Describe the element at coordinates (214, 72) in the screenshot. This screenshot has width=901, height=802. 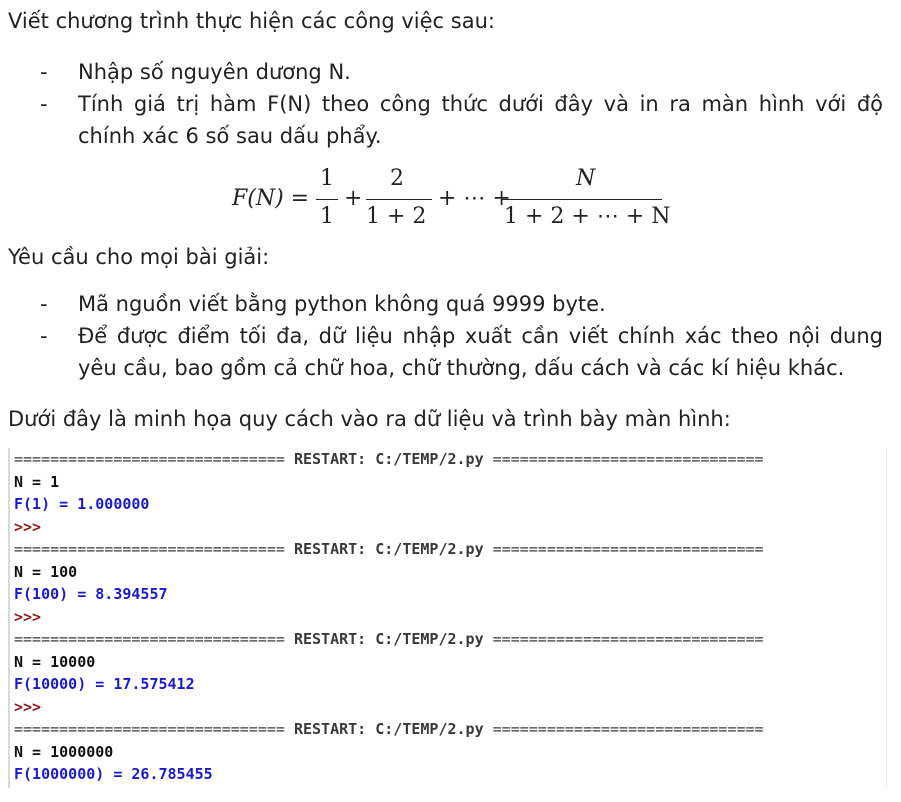
I see `task-text: Nhập số nguyên dương N.` at that location.